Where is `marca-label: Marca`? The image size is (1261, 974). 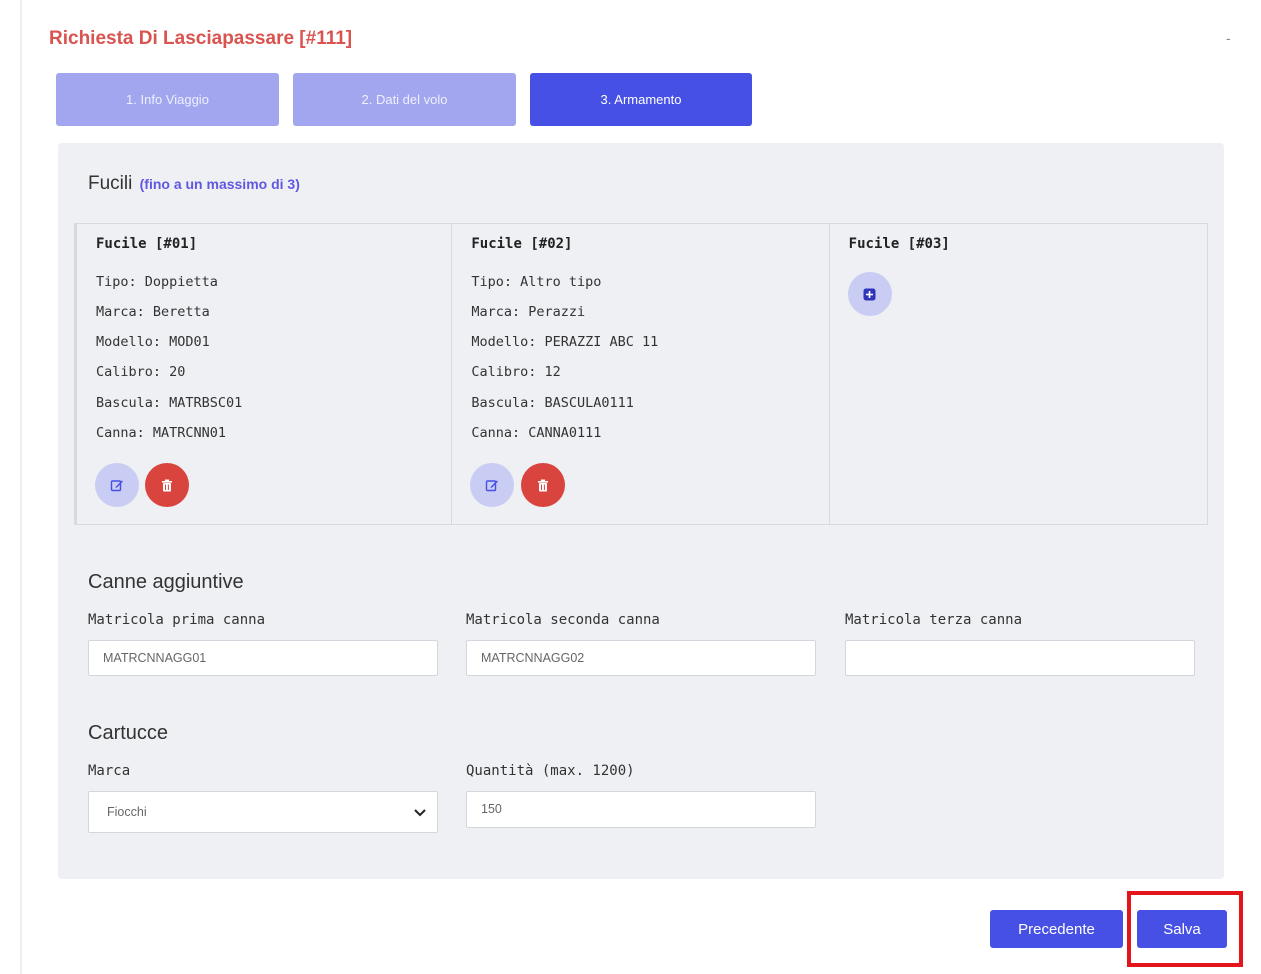 marca-label: Marca is located at coordinates (109, 771).